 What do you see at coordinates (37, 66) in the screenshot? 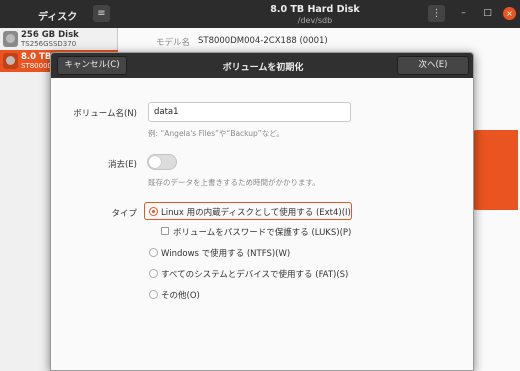
I see `disk-model: ST8000D` at bounding box center [37, 66].